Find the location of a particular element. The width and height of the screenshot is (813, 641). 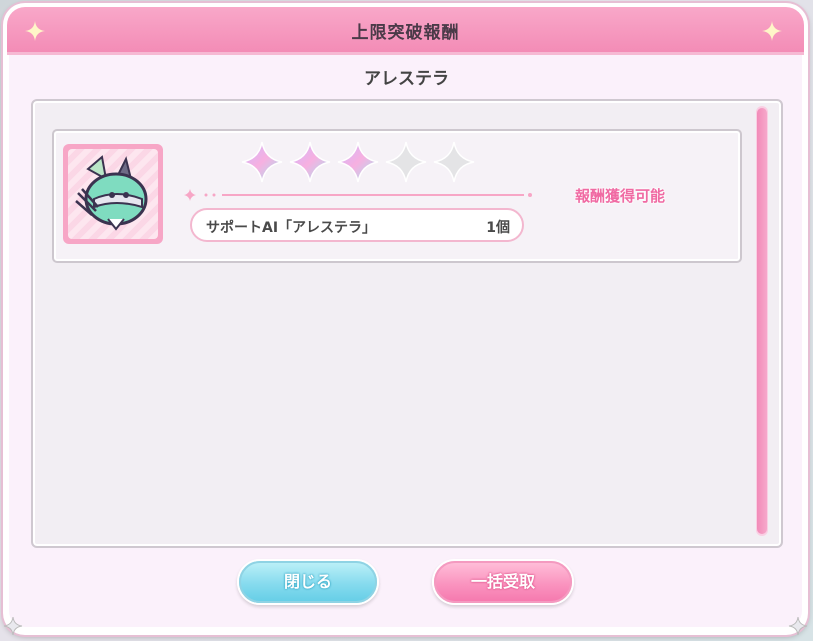

reward-item-pill: サポートAI「アレステラ」 1個 is located at coordinates (357, 225).